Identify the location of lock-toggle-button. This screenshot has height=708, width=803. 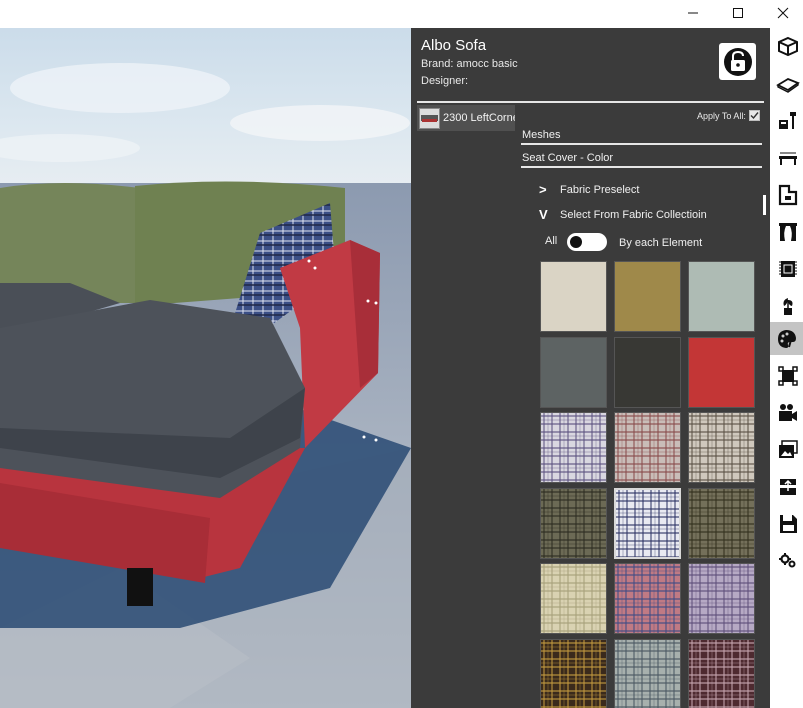
(737, 61).